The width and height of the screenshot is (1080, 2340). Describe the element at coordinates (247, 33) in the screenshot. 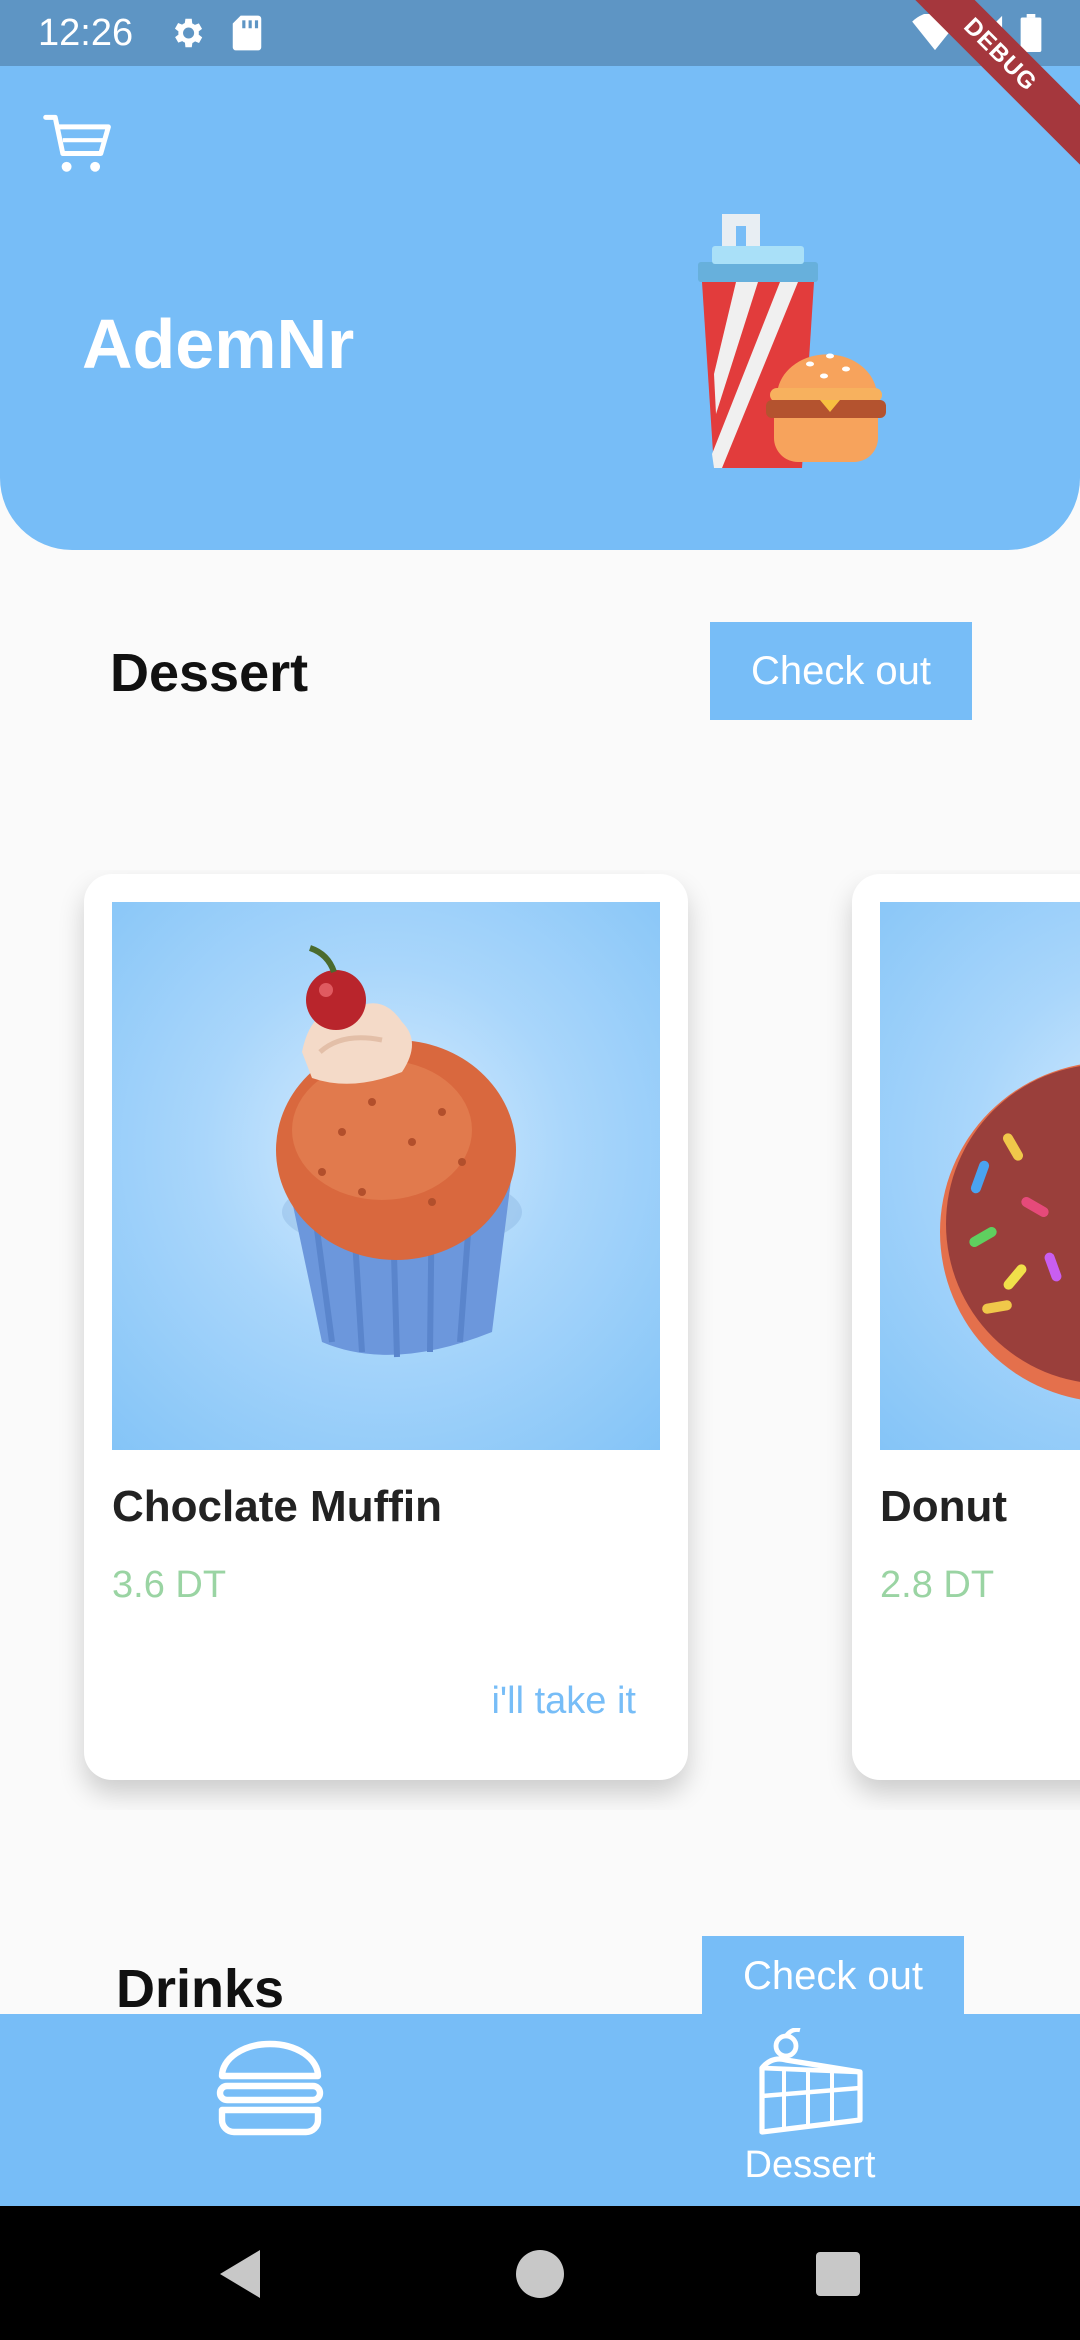

I see `sd-card-icon` at that location.